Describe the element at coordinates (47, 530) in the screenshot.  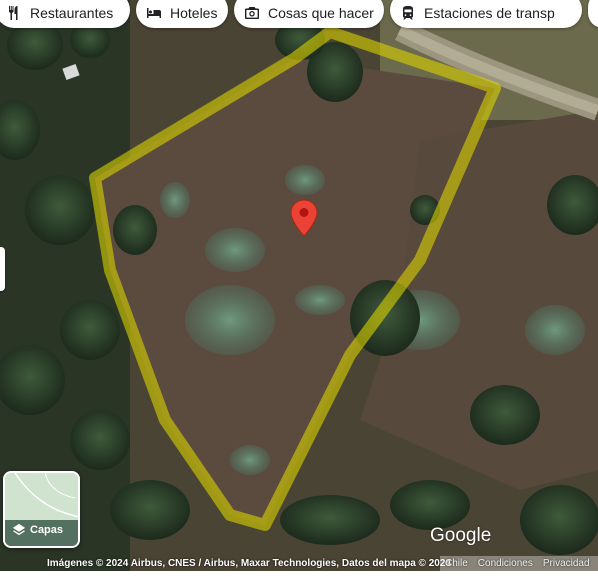
I see `layers-label: Capas` at that location.